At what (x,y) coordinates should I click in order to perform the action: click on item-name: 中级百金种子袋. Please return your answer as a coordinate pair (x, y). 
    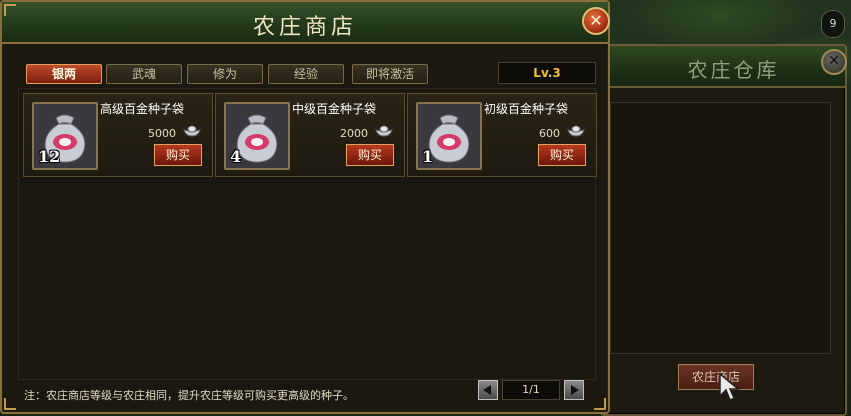
    Looking at the image, I should click on (334, 109).